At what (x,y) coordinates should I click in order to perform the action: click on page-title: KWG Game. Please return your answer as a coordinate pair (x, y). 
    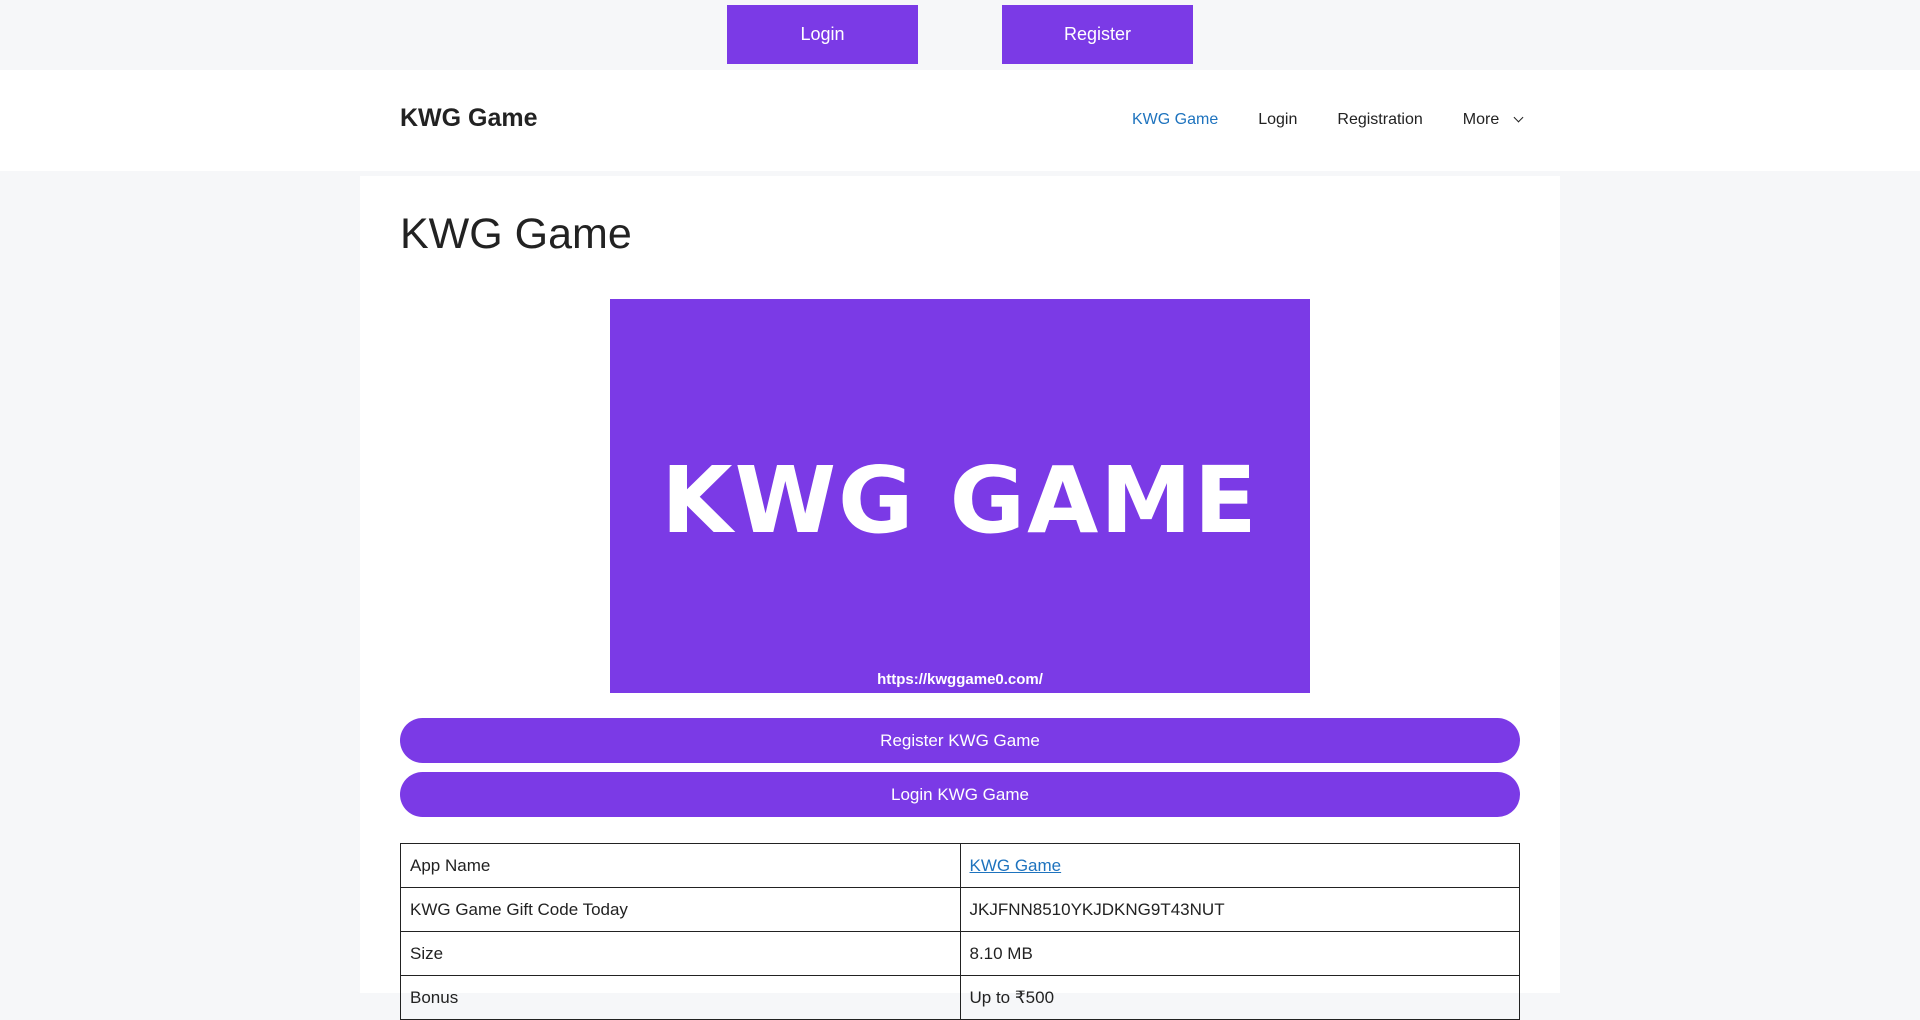
    Looking at the image, I should click on (516, 234).